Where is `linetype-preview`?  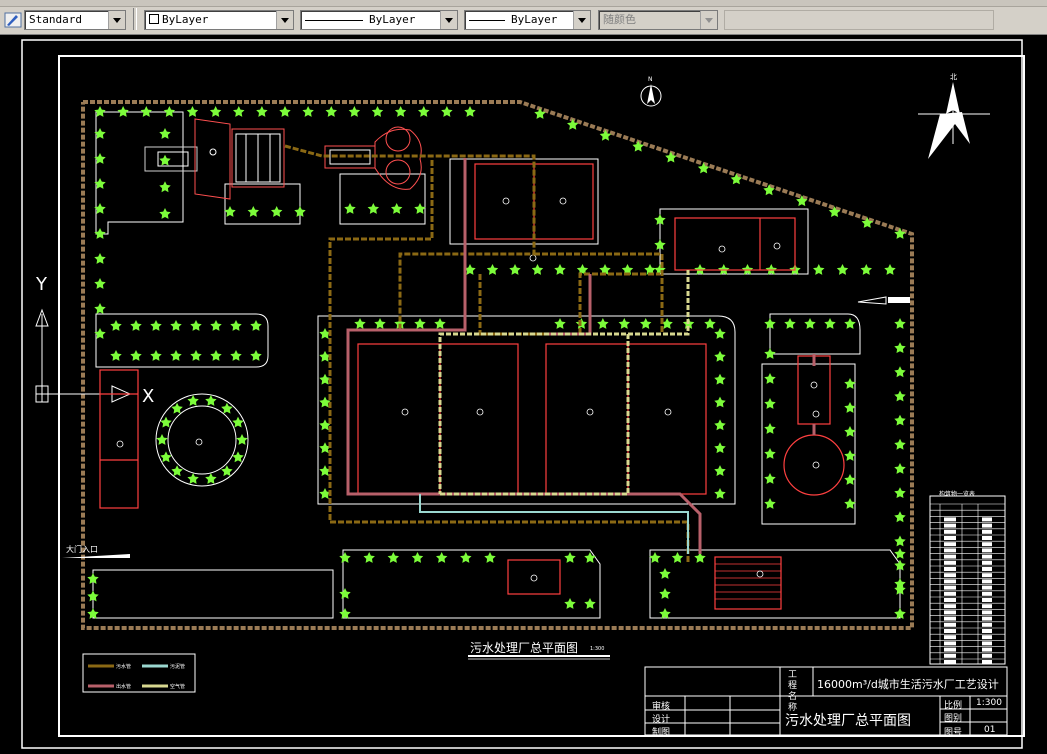
linetype-preview is located at coordinates (334, 20).